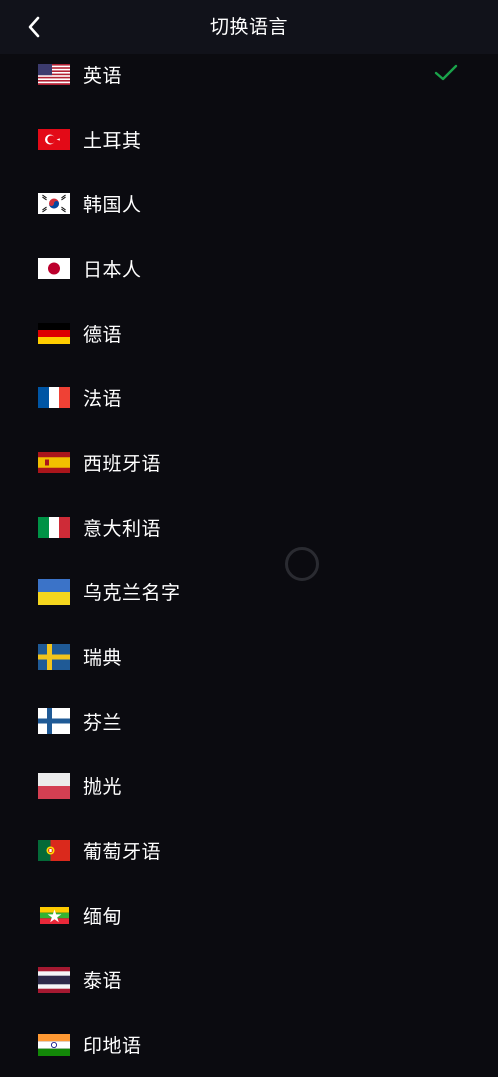  Describe the element at coordinates (103, 75) in the screenshot. I see `language-label: 英语` at that location.